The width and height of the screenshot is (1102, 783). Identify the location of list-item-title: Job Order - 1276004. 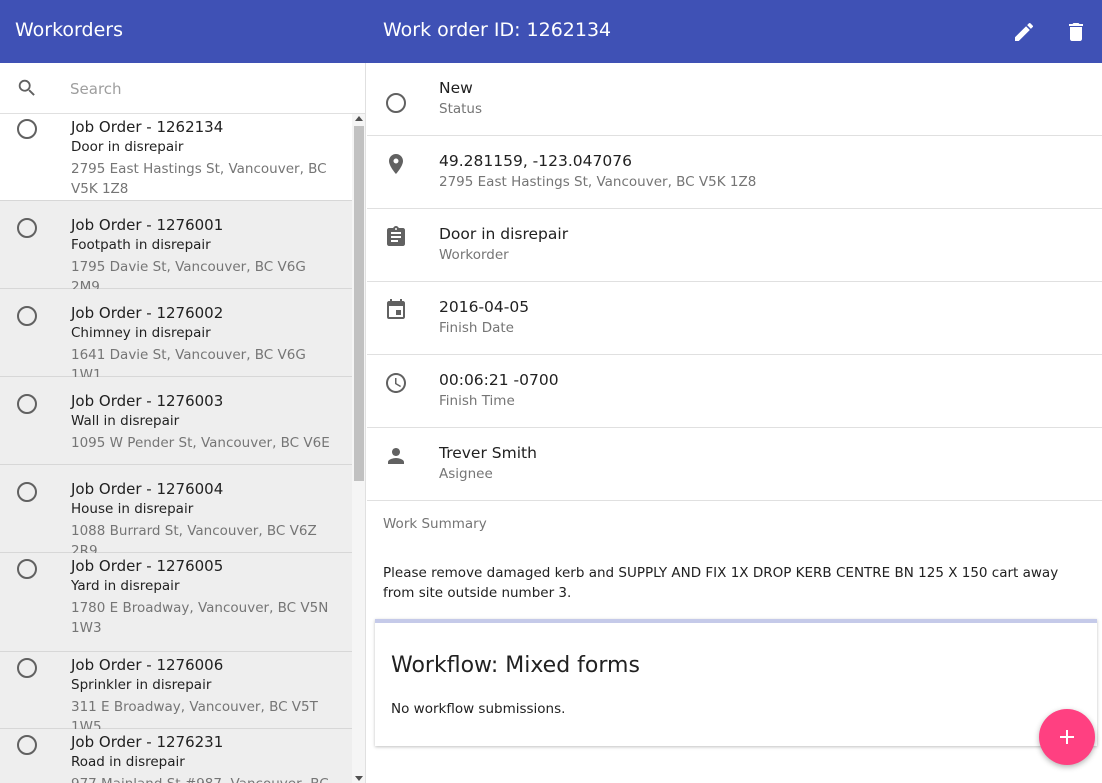
(147, 489).